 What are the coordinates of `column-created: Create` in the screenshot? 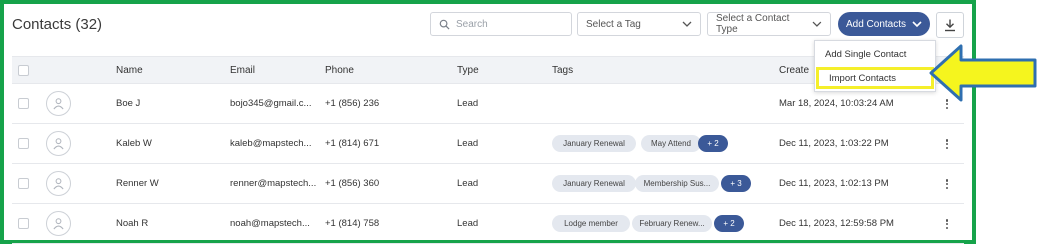 It's located at (794, 70).